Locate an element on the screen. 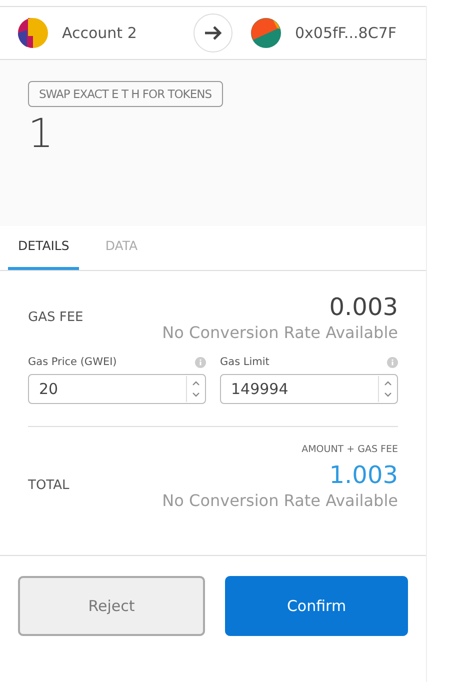 The image size is (450, 682). recipient-address: 0x05fF...8C7F is located at coordinates (345, 33).